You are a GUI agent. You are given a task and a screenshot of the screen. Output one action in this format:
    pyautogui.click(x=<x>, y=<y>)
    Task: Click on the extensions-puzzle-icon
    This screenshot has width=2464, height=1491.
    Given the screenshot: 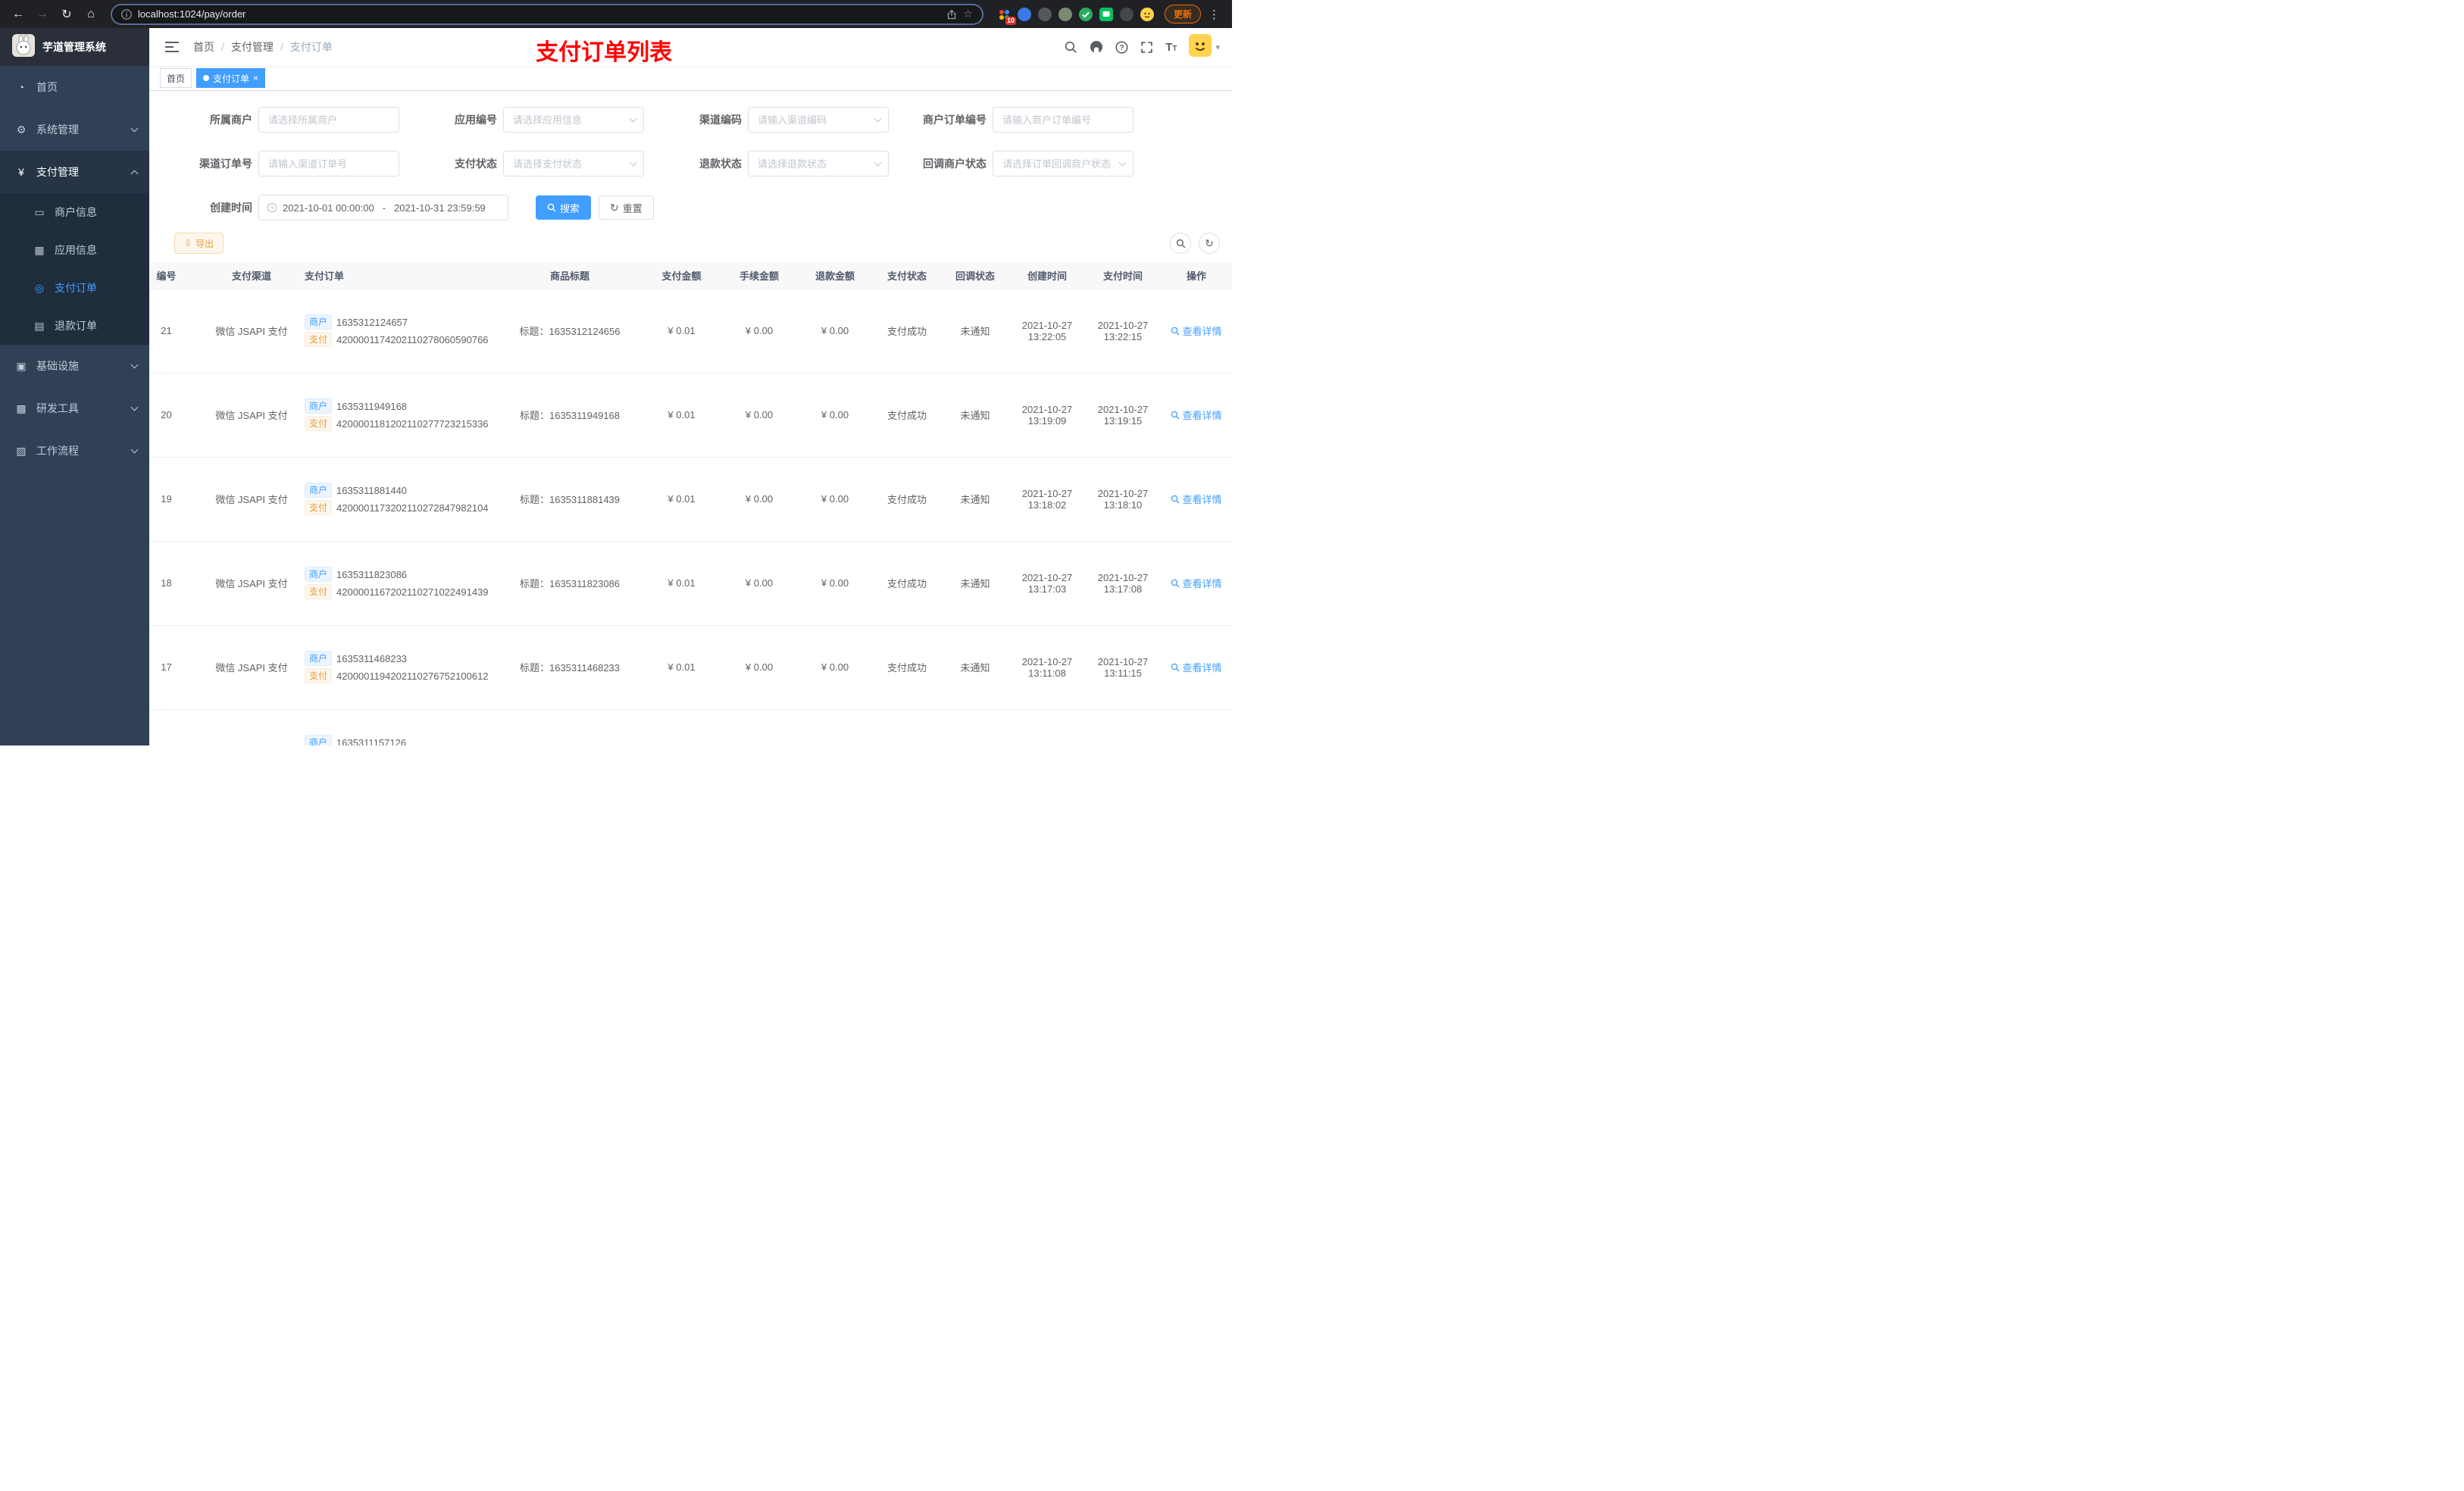 What is the action you would take?
    pyautogui.click(x=1126, y=14)
    